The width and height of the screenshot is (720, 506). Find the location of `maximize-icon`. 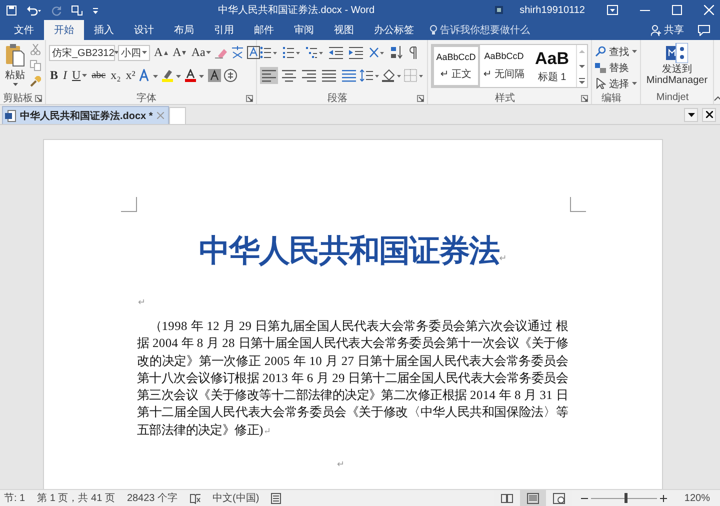

maximize-icon is located at coordinates (677, 10).